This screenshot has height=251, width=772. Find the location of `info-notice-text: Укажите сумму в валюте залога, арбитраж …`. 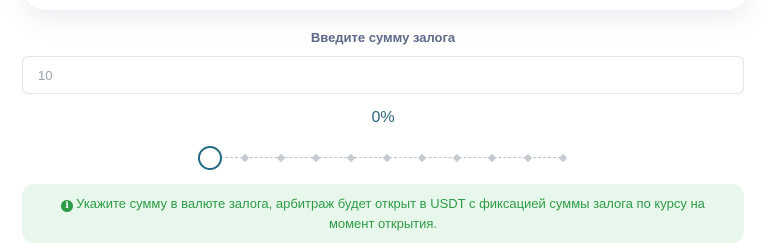

info-notice-text: Укажите сумму в валюте залога, арбитраж … is located at coordinates (390, 213).